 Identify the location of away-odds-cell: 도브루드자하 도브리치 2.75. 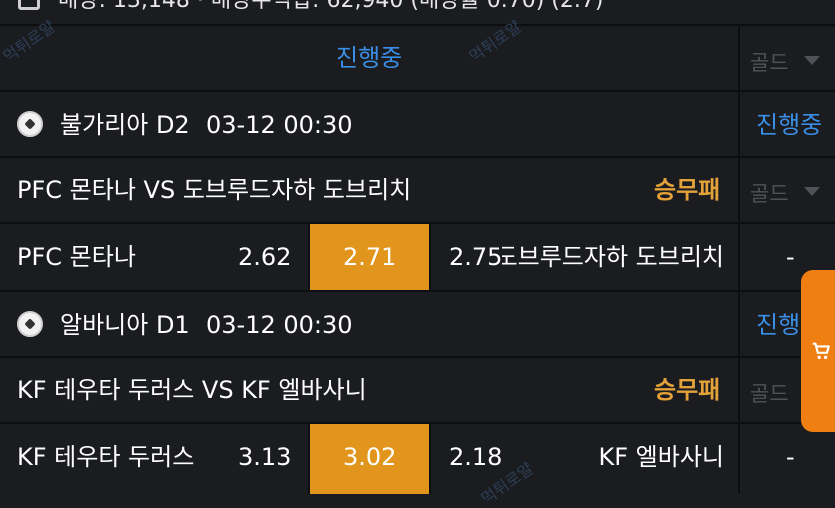
(584, 257).